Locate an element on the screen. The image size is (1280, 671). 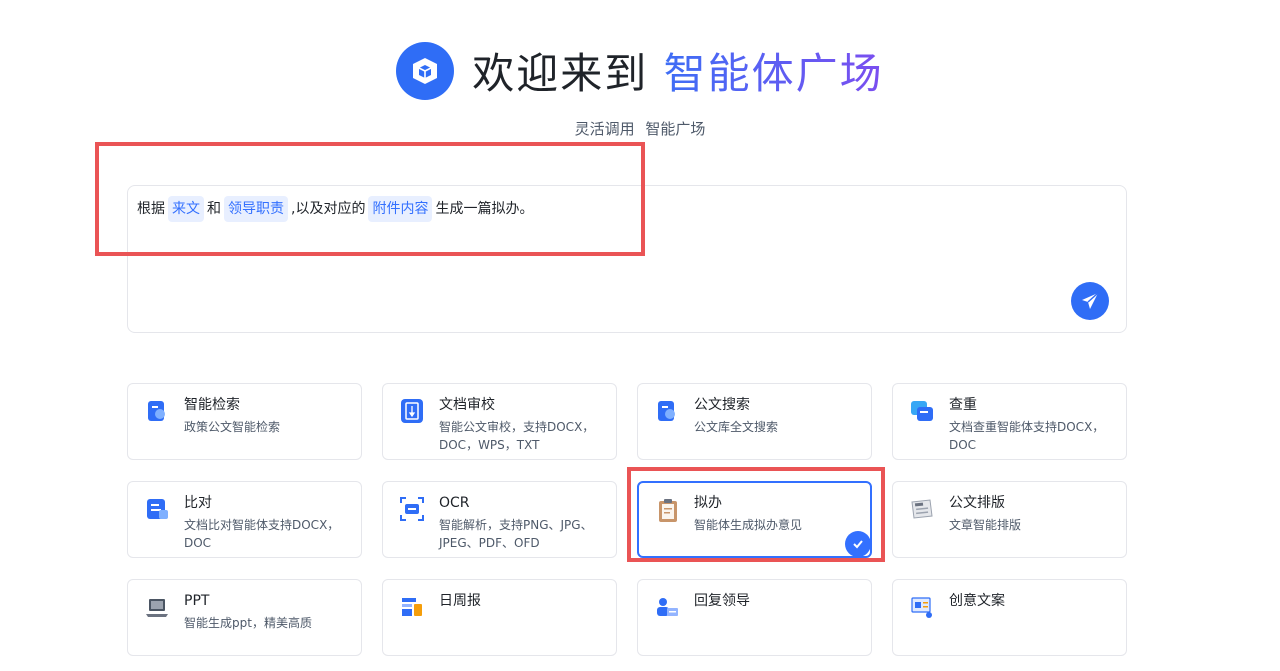
agent-card-ocr: OCR 智能解析，支持PNG、JPG、JPEG、PDF、OFD is located at coordinates (499, 519).